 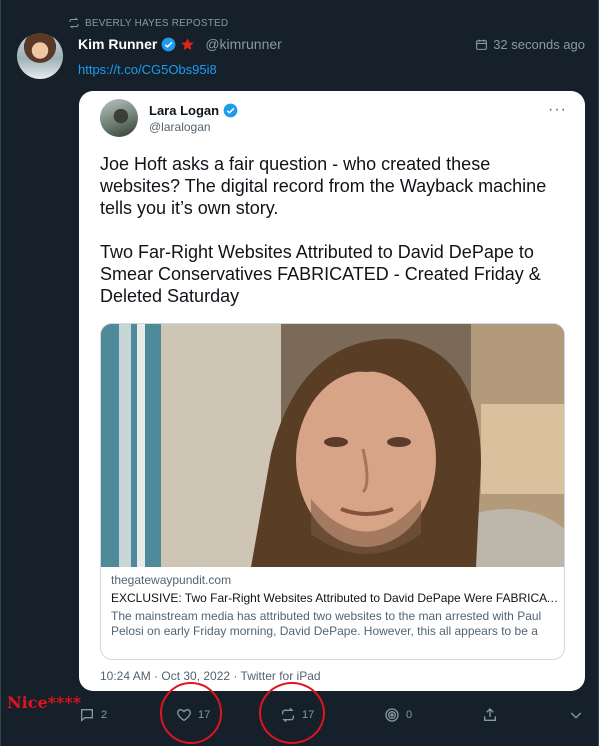 I want to click on embedded-author-name: Lara Logan, so click(x=184, y=110).